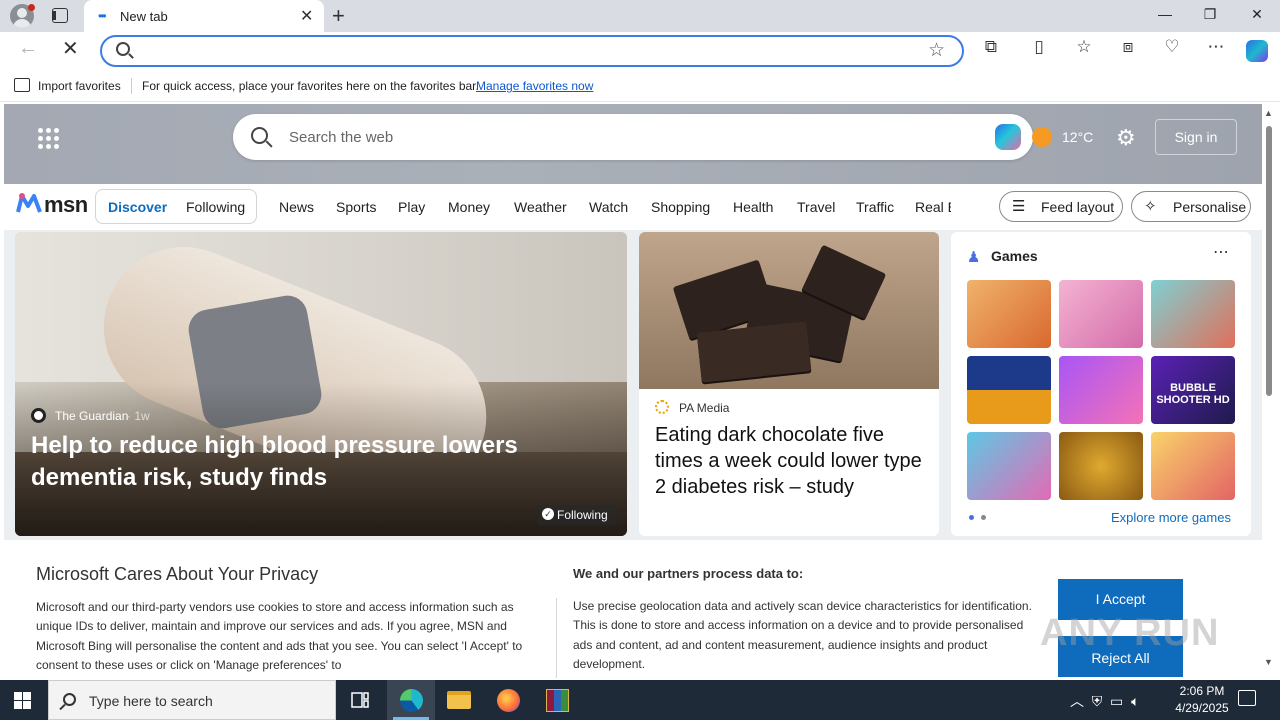 This screenshot has width=1280, height=720. I want to click on clock-date: 4/29/2025, so click(1202, 708).